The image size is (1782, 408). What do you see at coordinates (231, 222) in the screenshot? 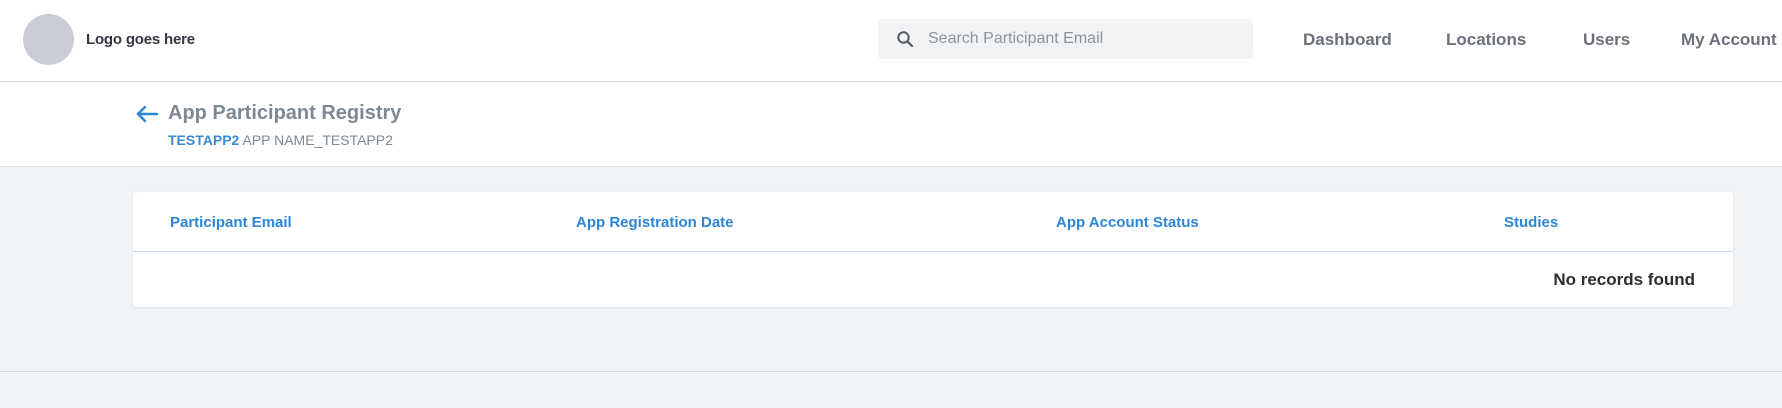
I see `column-header-participant-email: Participant Email` at bounding box center [231, 222].